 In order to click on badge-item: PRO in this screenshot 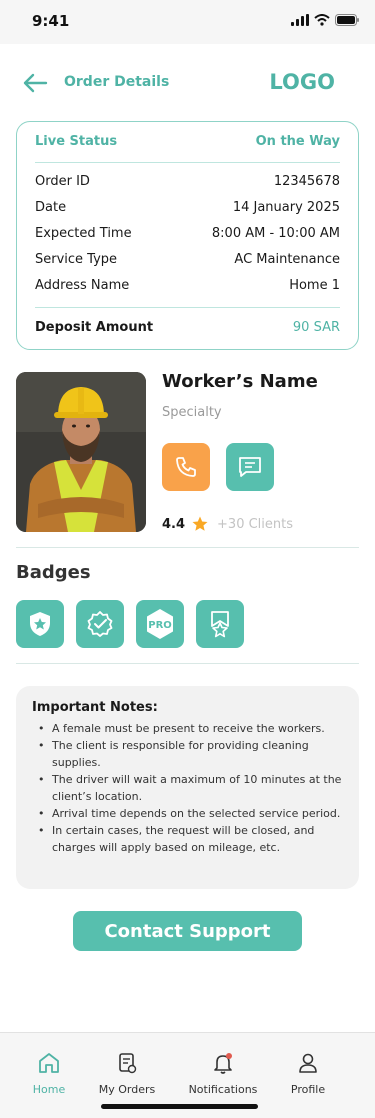, I will do `click(160, 624)`.